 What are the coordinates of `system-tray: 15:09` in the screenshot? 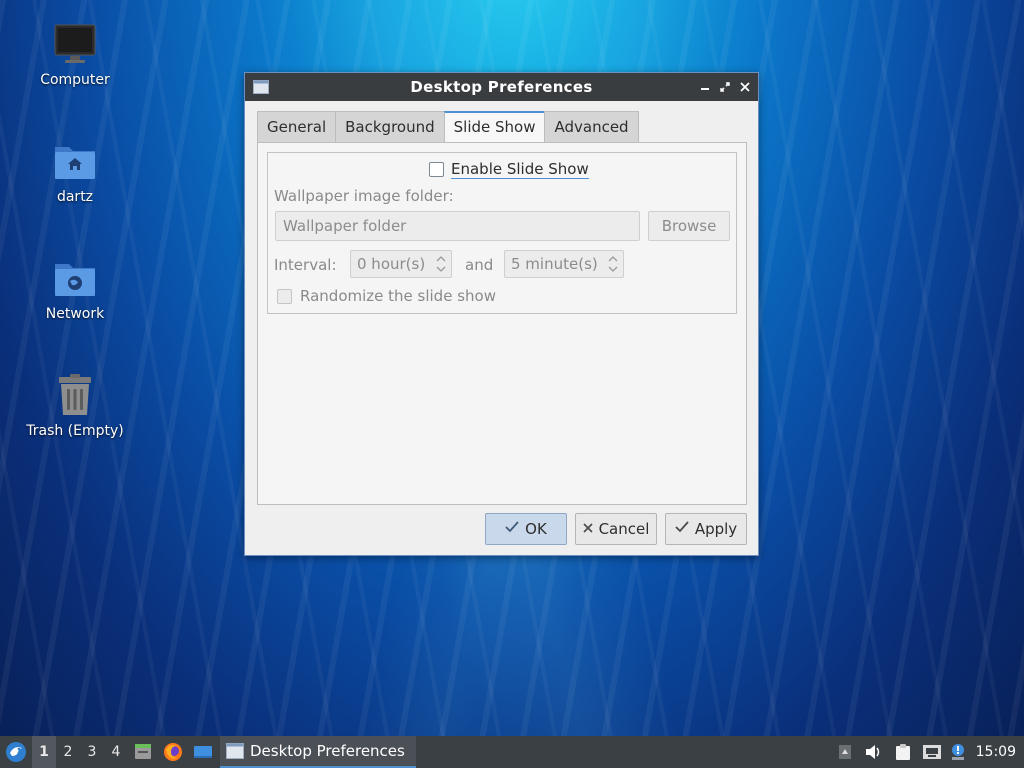 It's located at (928, 752).